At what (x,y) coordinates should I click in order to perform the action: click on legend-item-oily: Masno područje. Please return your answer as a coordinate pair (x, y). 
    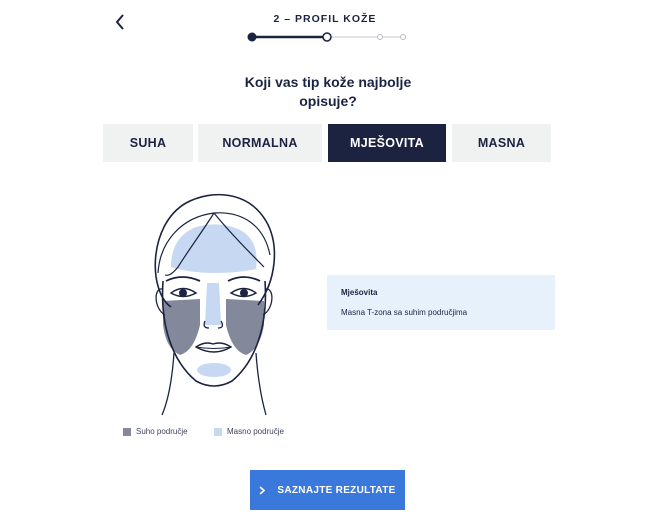
    Looking at the image, I should click on (249, 431).